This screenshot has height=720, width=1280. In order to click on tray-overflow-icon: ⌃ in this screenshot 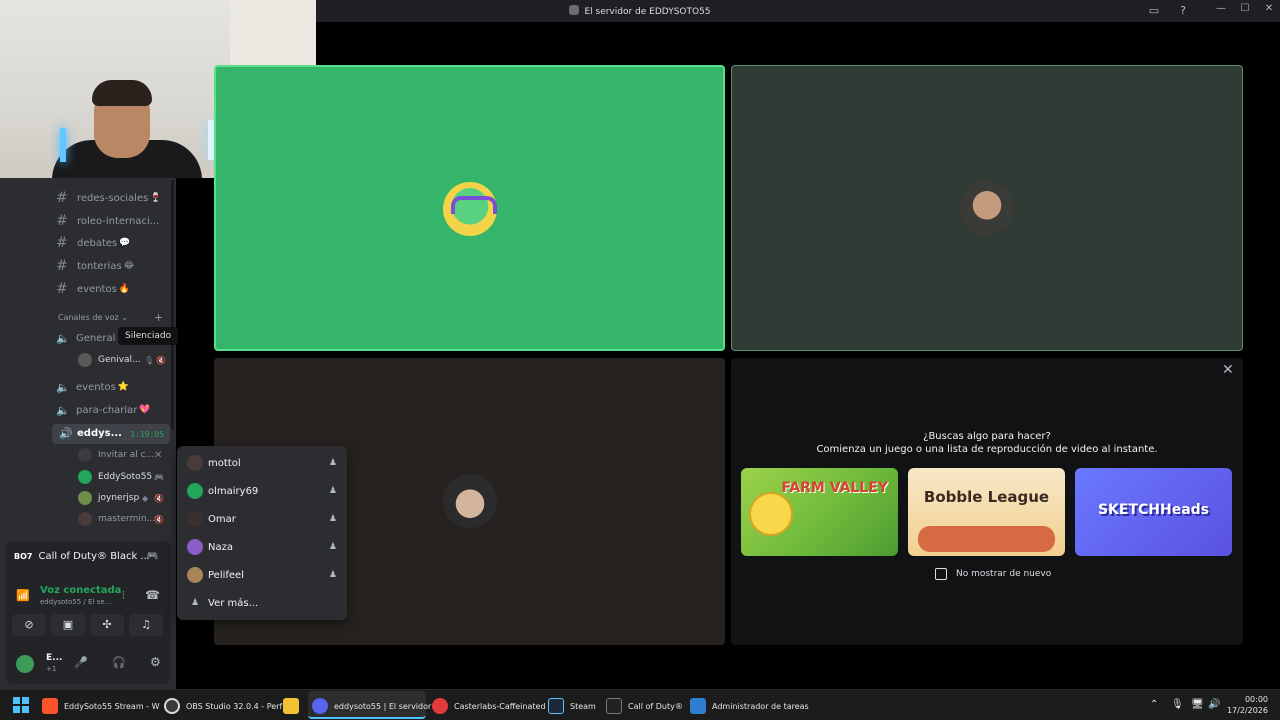, I will do `click(1154, 704)`.